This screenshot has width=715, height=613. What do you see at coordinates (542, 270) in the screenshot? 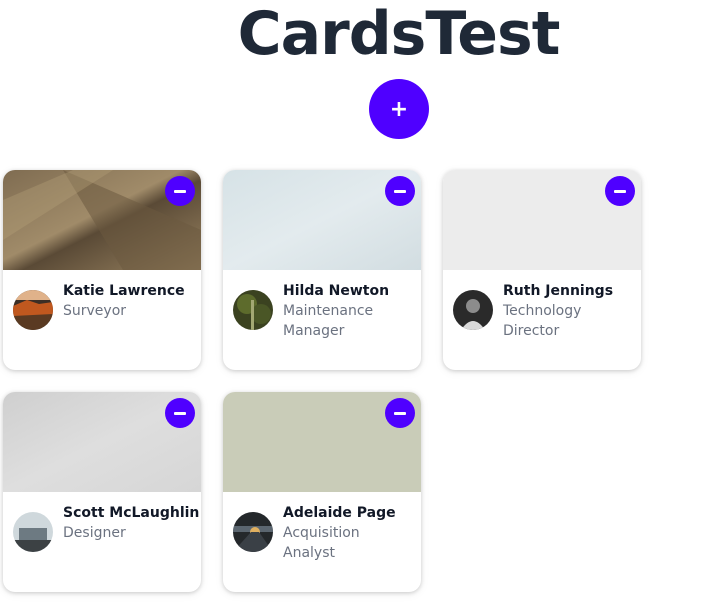
I see `person-card: Ruth Jennings Technology Director` at bounding box center [542, 270].